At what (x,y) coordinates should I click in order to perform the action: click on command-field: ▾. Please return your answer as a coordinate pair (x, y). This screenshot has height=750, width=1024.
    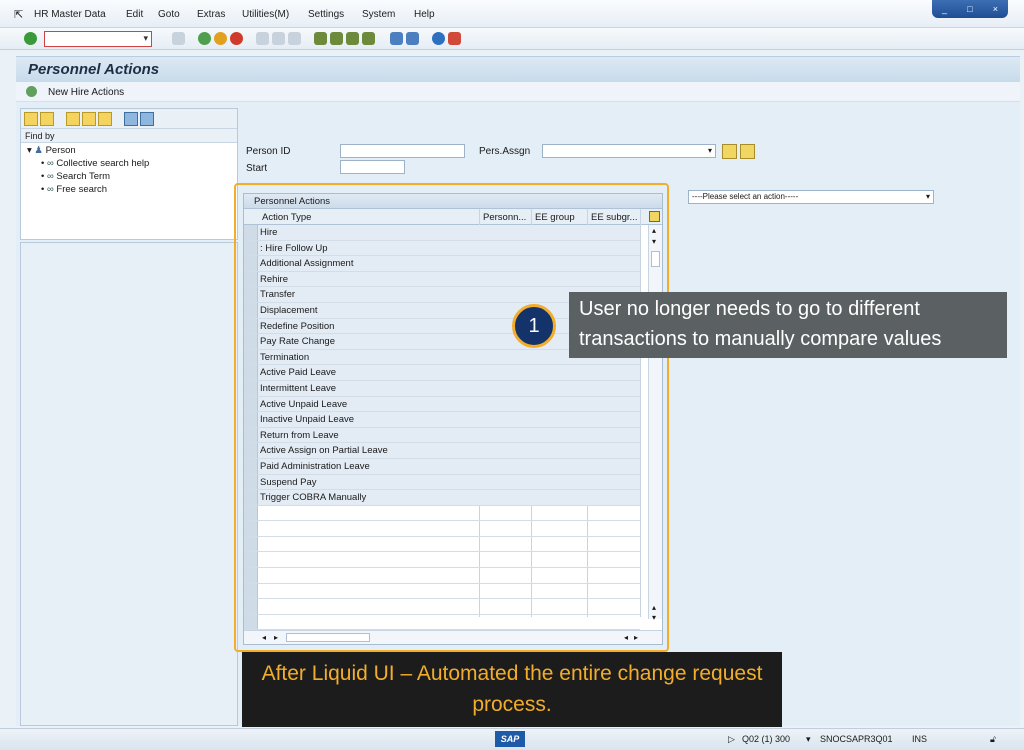
    Looking at the image, I should click on (98, 39).